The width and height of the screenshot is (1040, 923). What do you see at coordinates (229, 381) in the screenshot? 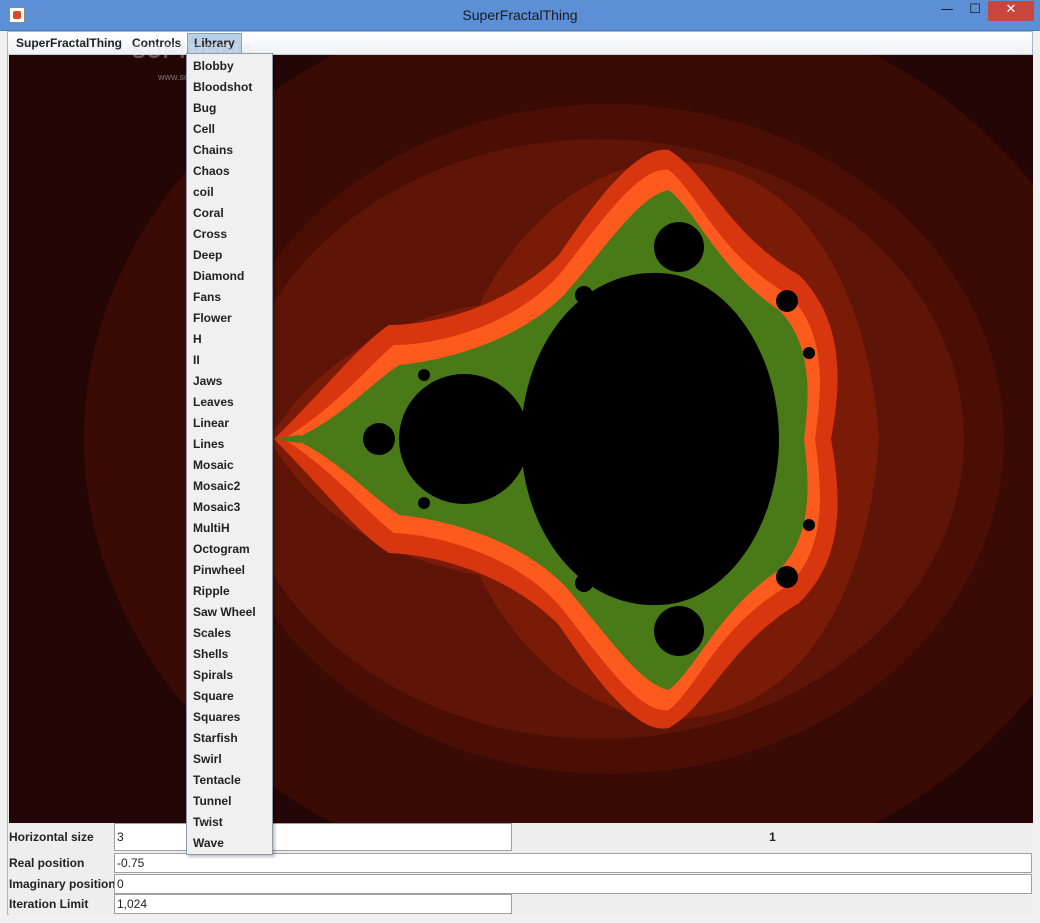
I see `library-item-jaws: Jaws` at bounding box center [229, 381].